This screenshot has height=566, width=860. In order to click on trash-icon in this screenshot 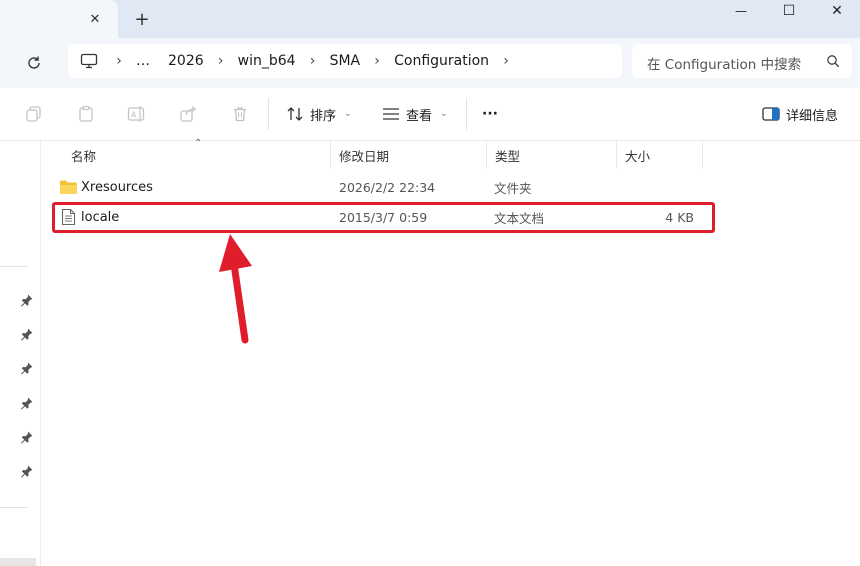, I will do `click(240, 114)`.